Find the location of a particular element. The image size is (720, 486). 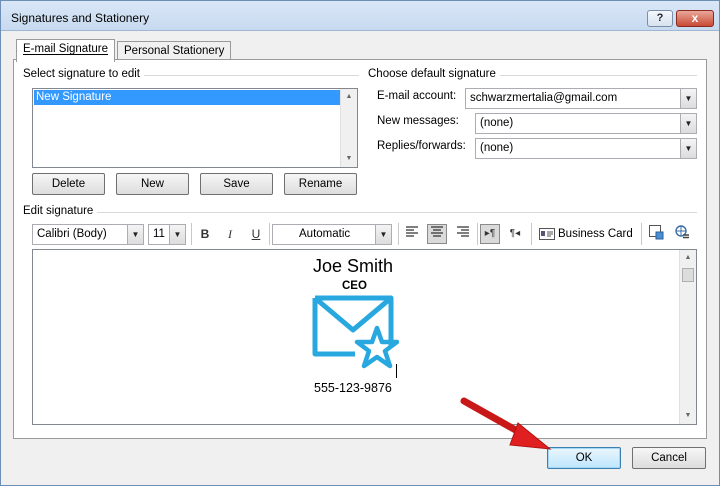

editor-scrollbar: ▲ ▼ is located at coordinates (687, 337).